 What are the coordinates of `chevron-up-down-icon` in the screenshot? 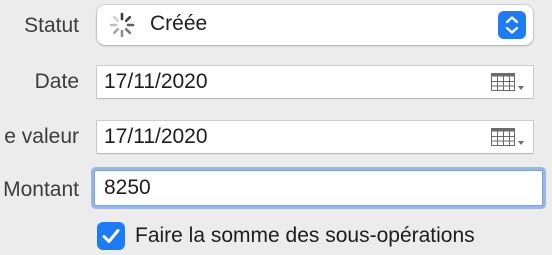 It's located at (512, 25).